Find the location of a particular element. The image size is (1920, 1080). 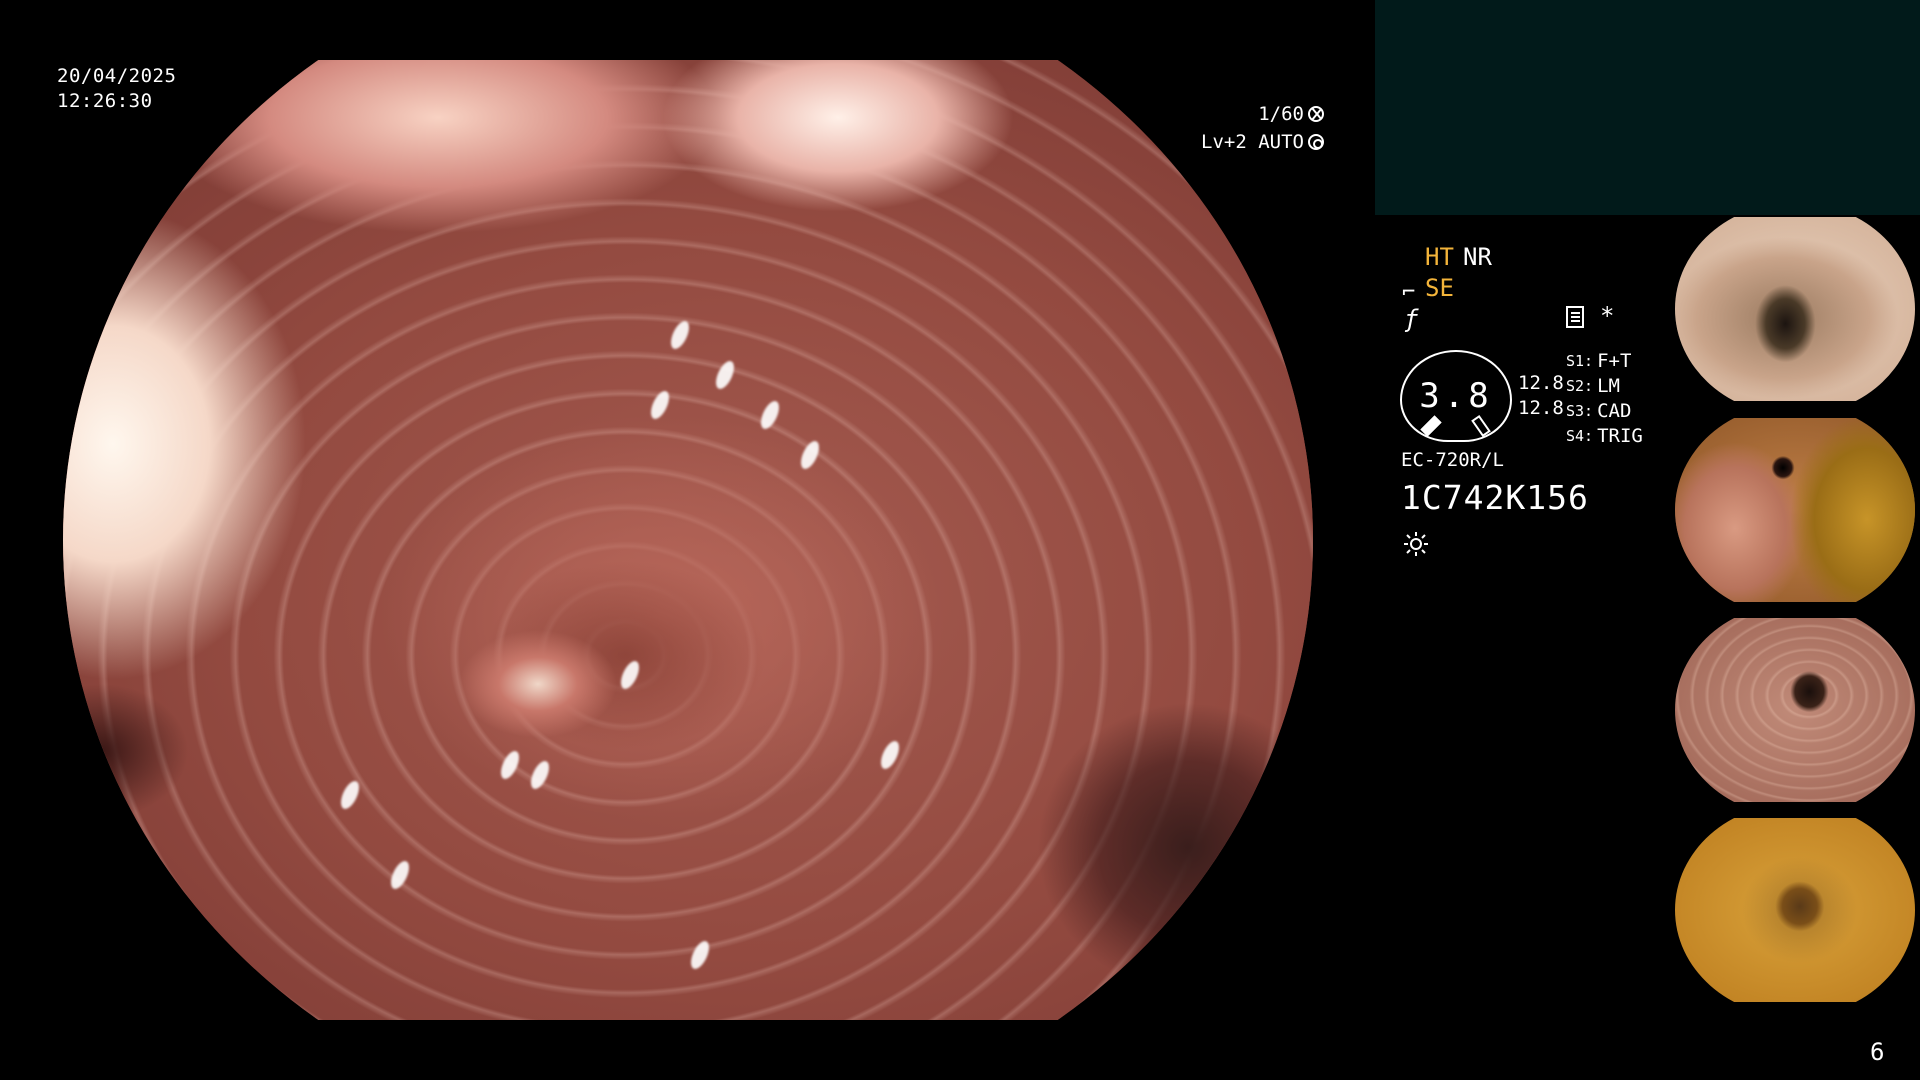

light-mode: Lv+2 AUTO is located at coordinates (1252, 142).